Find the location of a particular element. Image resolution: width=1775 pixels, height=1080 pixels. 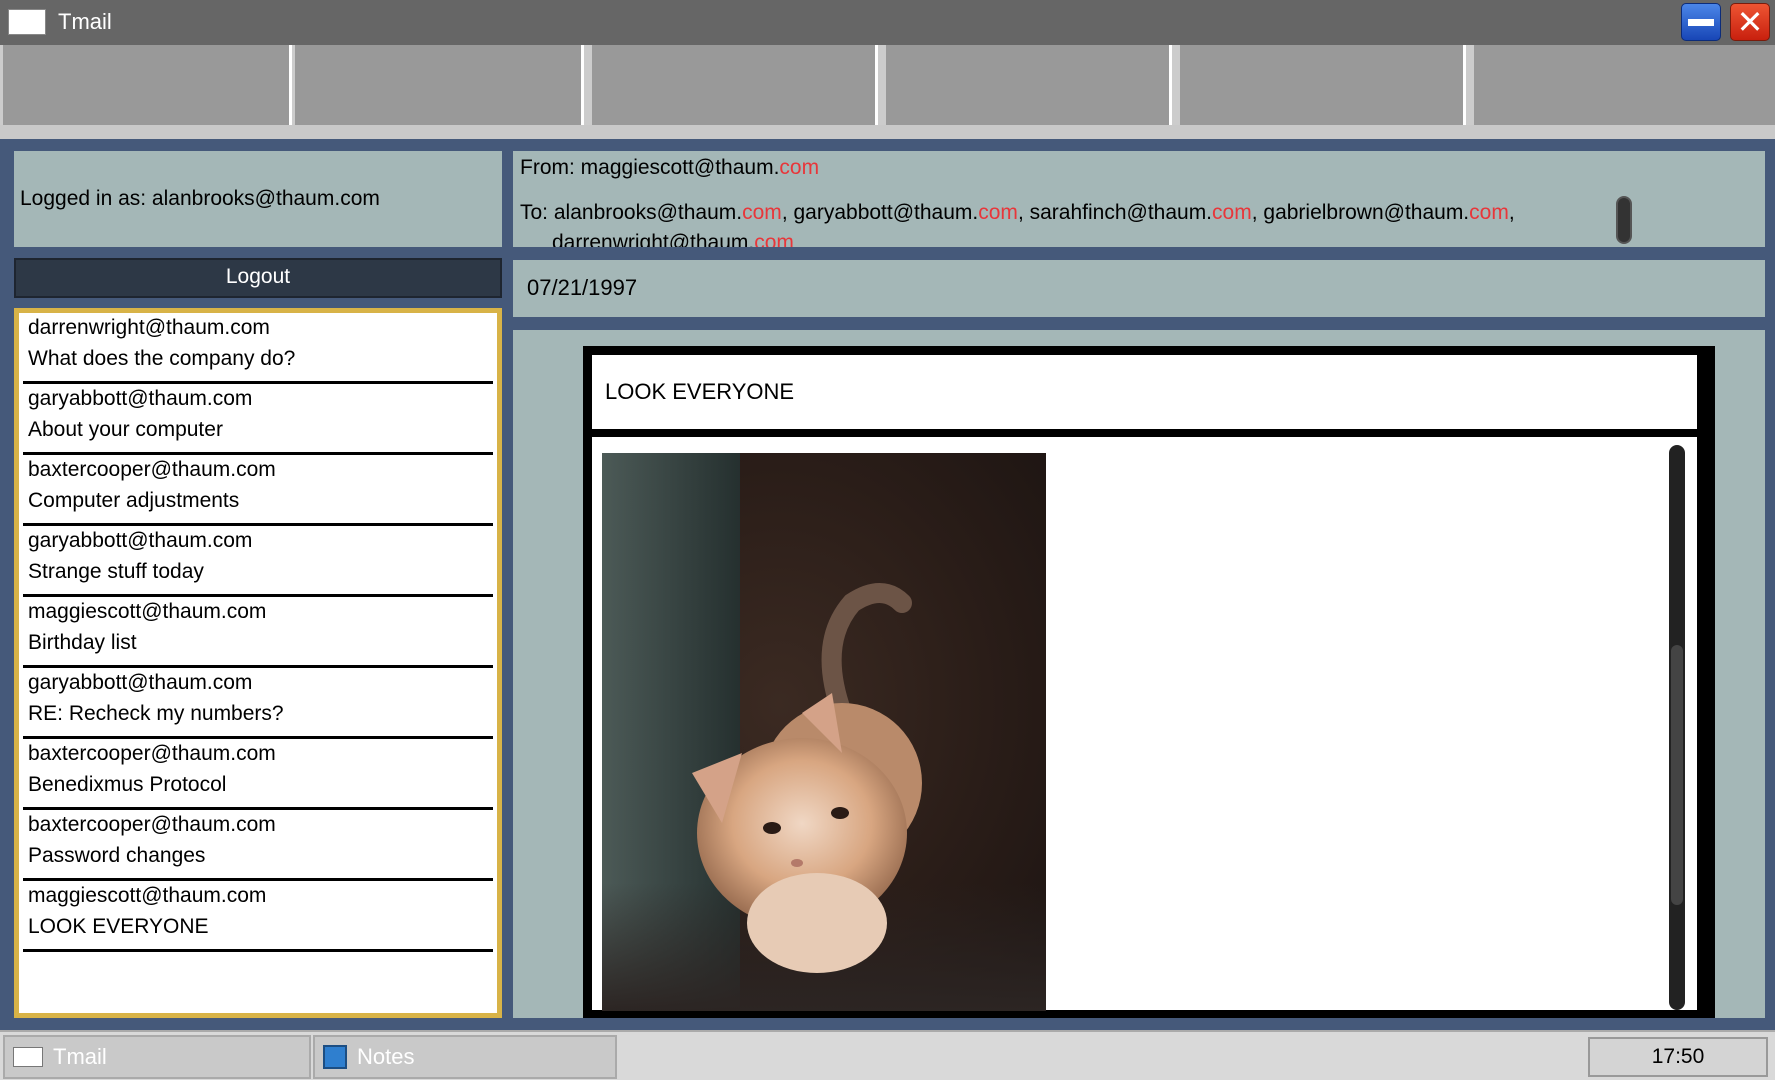

tmail-app-icon is located at coordinates (27, 22).